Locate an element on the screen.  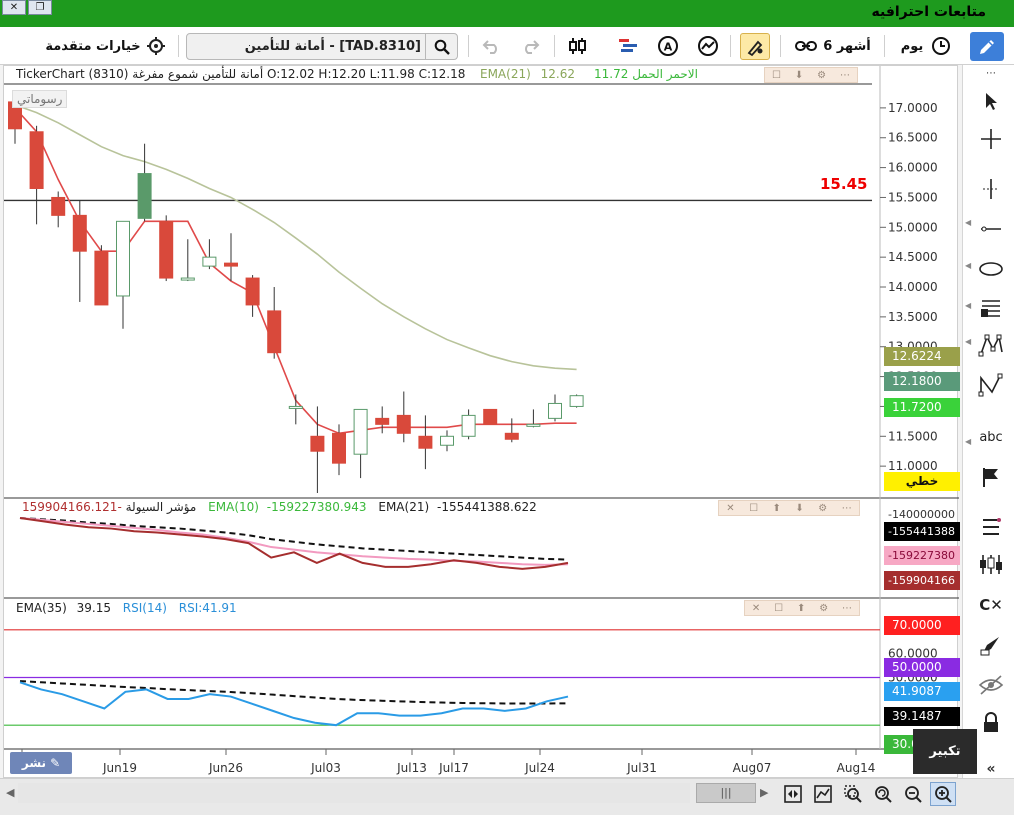
zoom-reset-button is located at coordinates (883, 794).